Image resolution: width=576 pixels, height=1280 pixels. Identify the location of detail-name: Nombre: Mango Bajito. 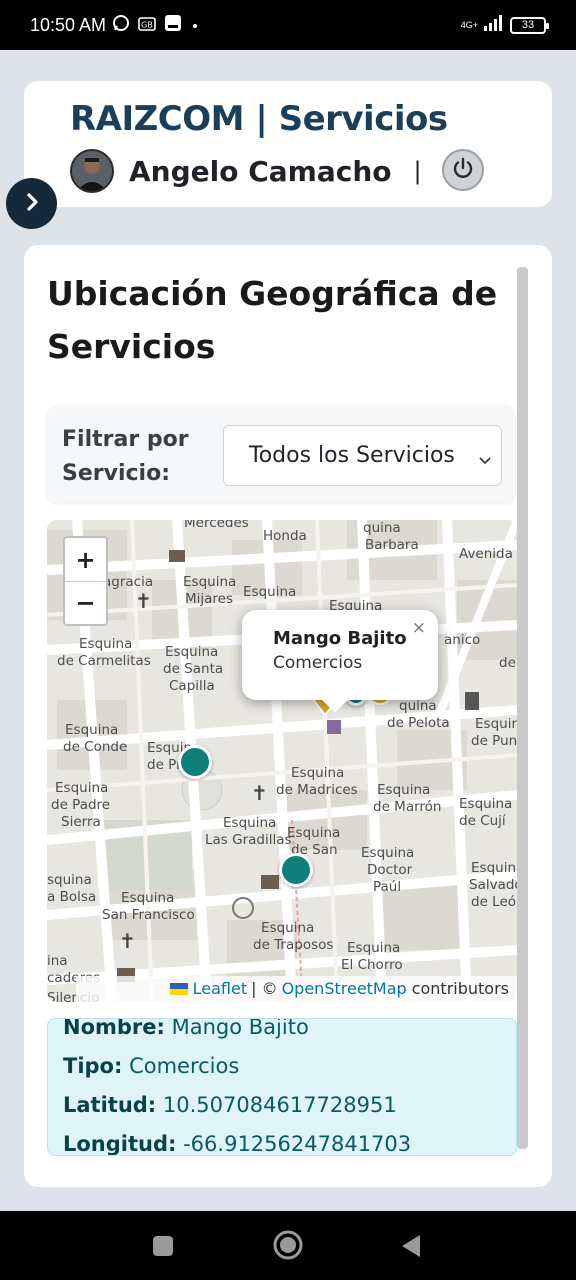
(186, 1029).